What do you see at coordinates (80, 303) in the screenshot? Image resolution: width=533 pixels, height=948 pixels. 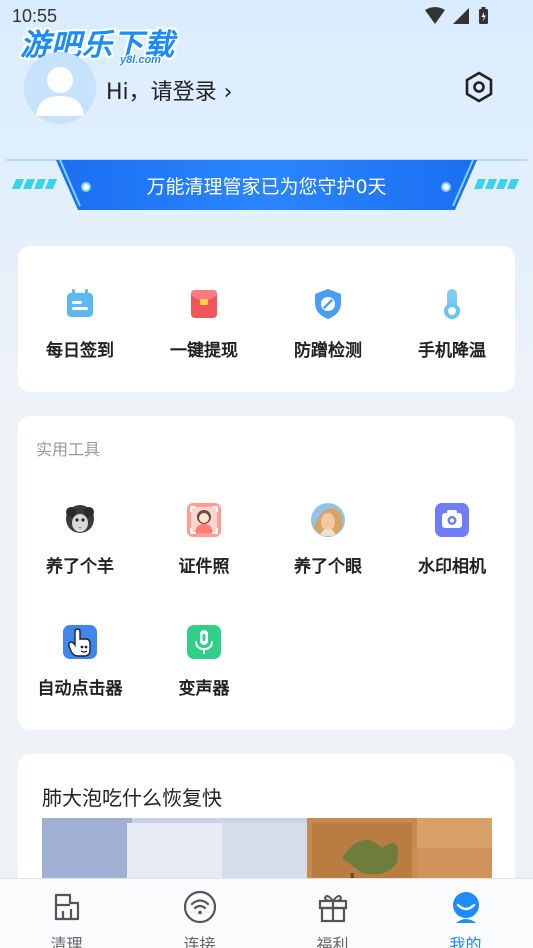 I see `calendar-icon` at bounding box center [80, 303].